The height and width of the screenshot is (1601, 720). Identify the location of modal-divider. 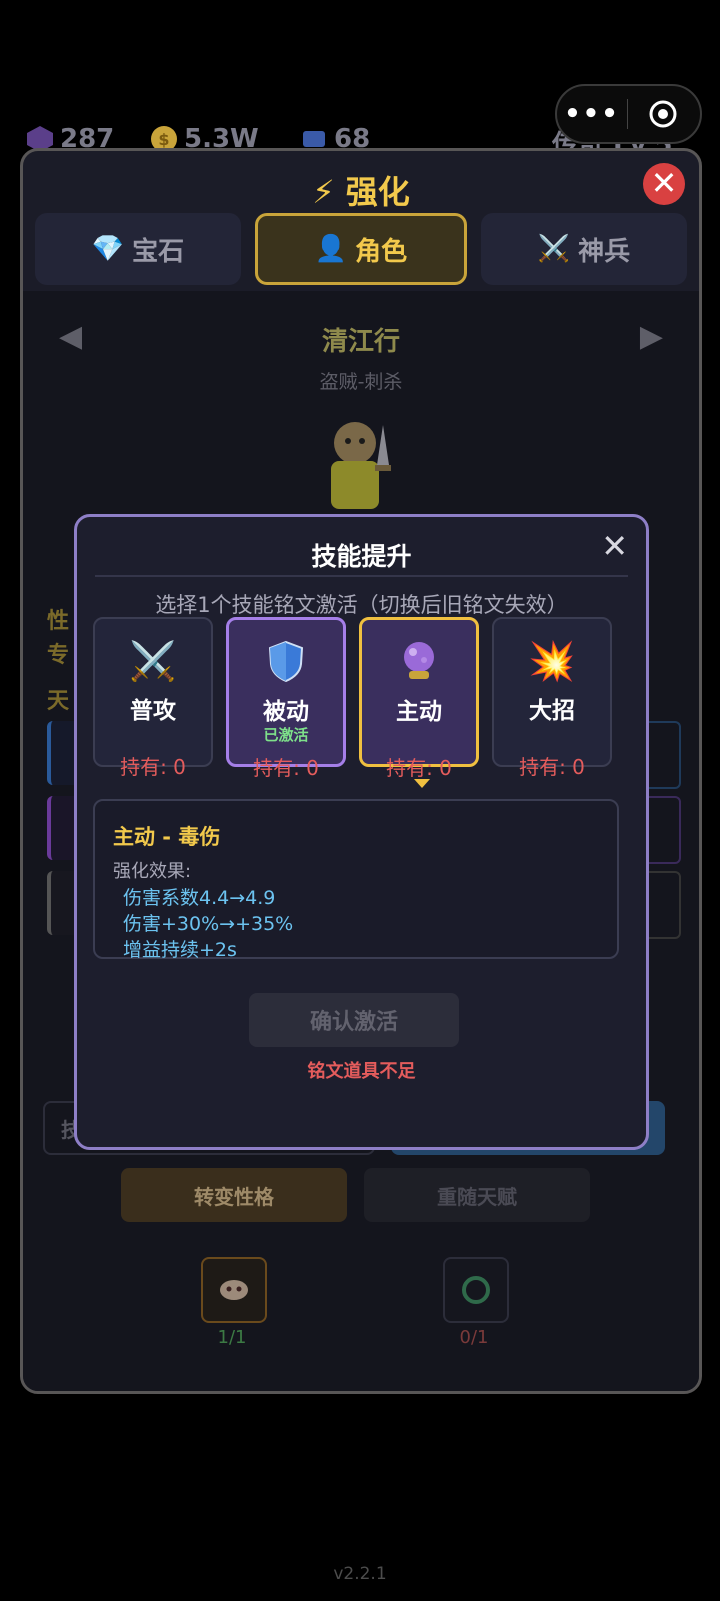
(361, 576).